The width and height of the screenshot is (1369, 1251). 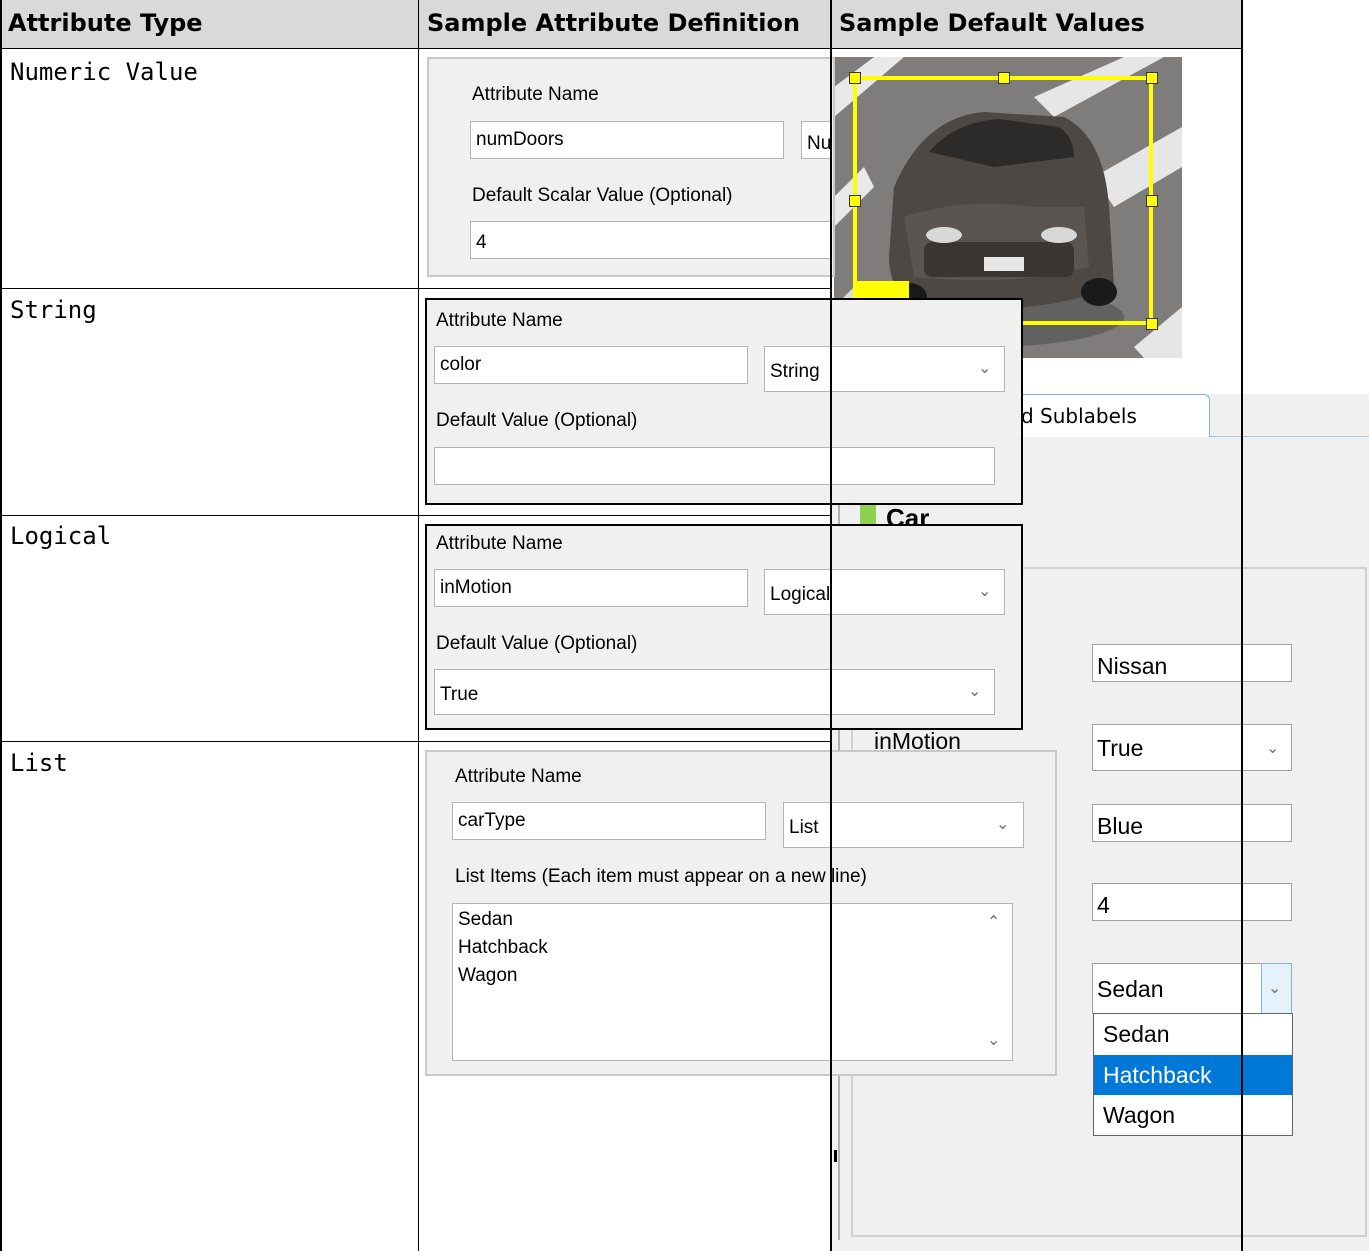 What do you see at coordinates (609, 821) in the screenshot?
I see `list-name-field: carType` at bounding box center [609, 821].